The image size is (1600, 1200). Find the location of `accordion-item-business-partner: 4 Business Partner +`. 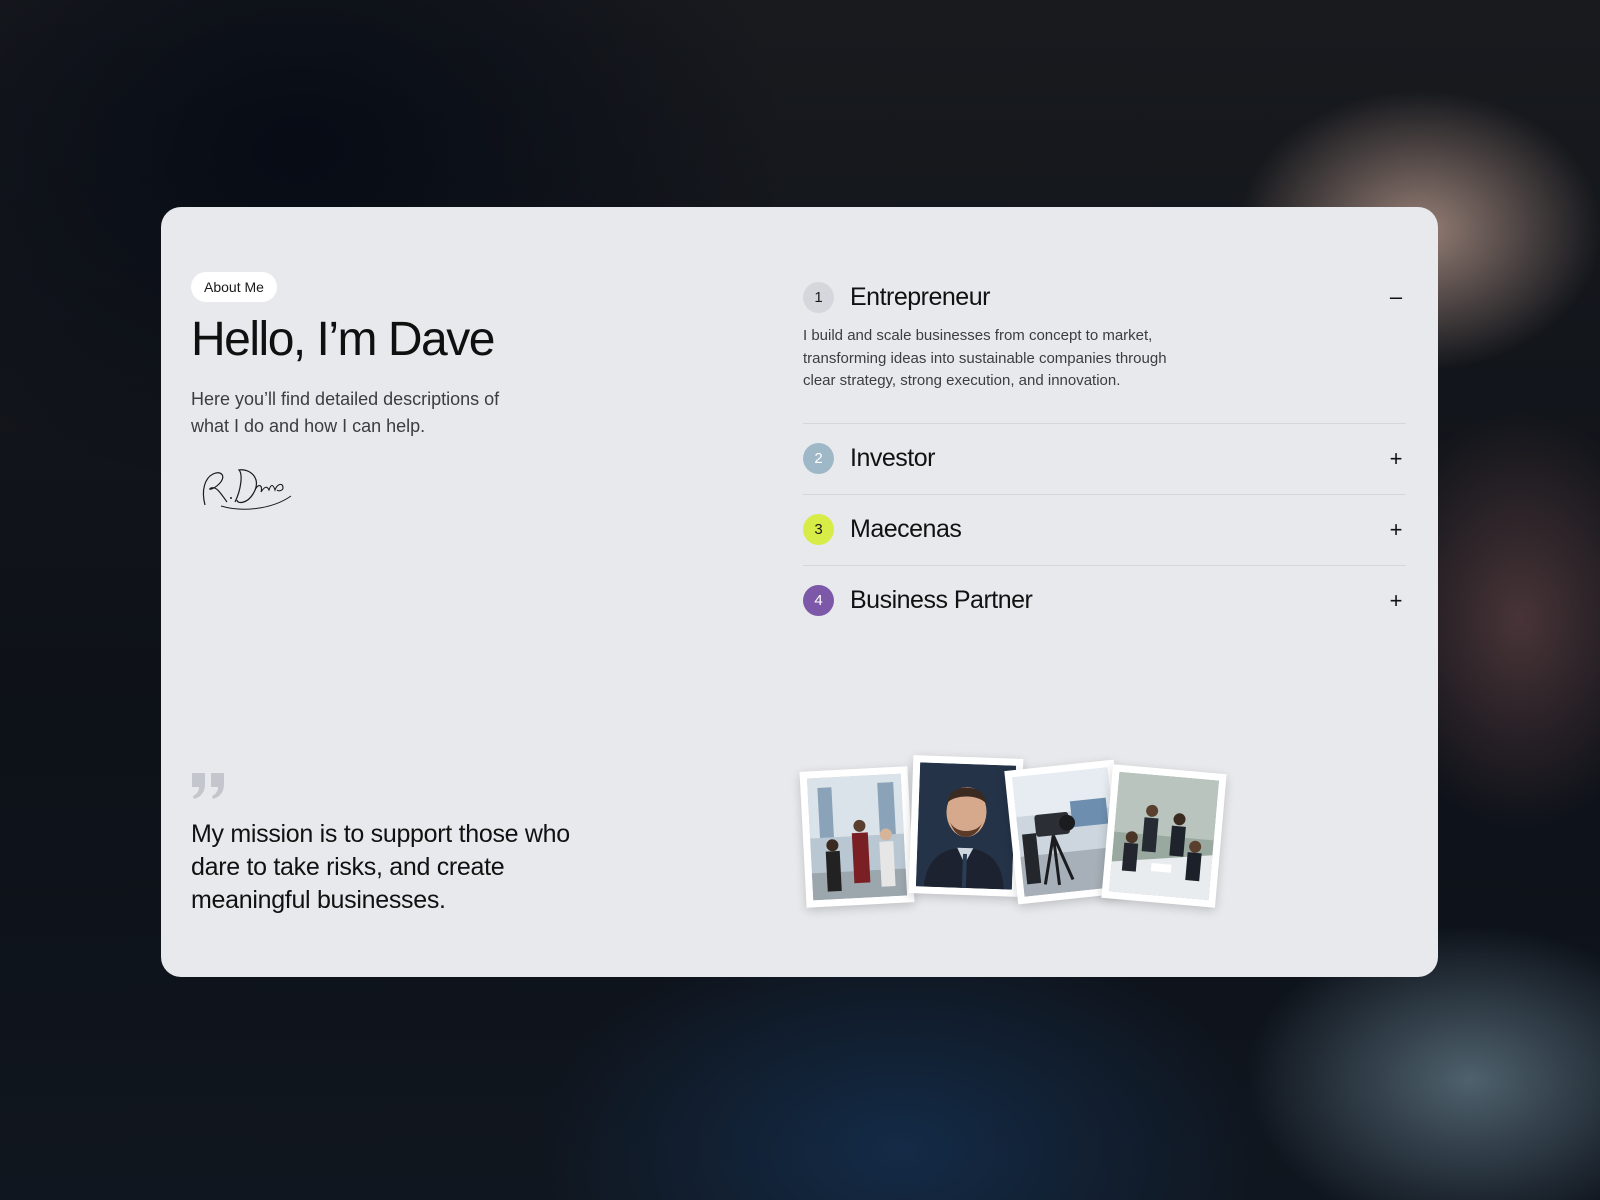

accordion-item-business-partner: 4 Business Partner + is located at coordinates (1104, 601).